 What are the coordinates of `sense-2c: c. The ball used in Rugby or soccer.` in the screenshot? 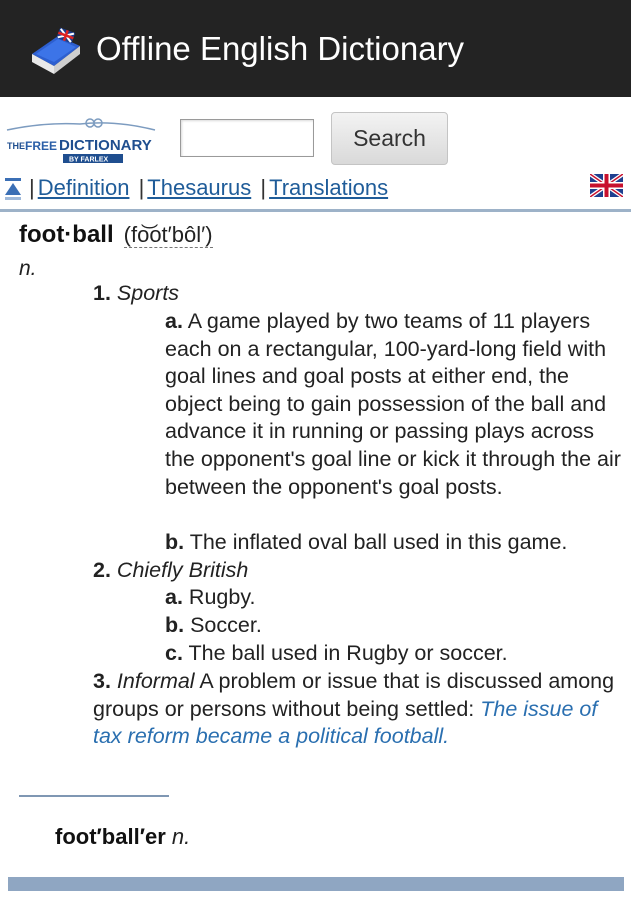 It's located at (395, 654).